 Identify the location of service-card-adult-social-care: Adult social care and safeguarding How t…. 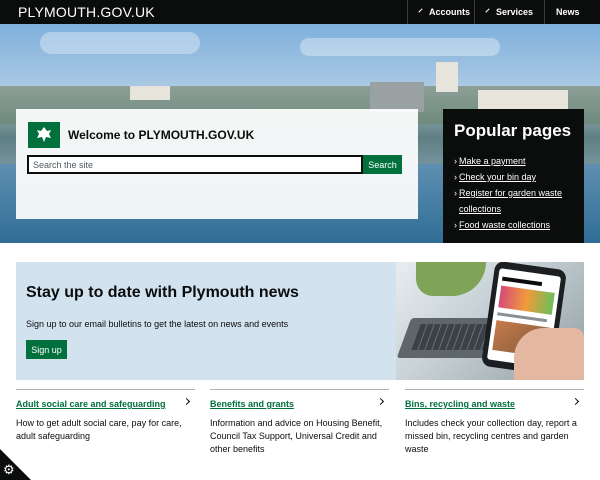
(105, 434).